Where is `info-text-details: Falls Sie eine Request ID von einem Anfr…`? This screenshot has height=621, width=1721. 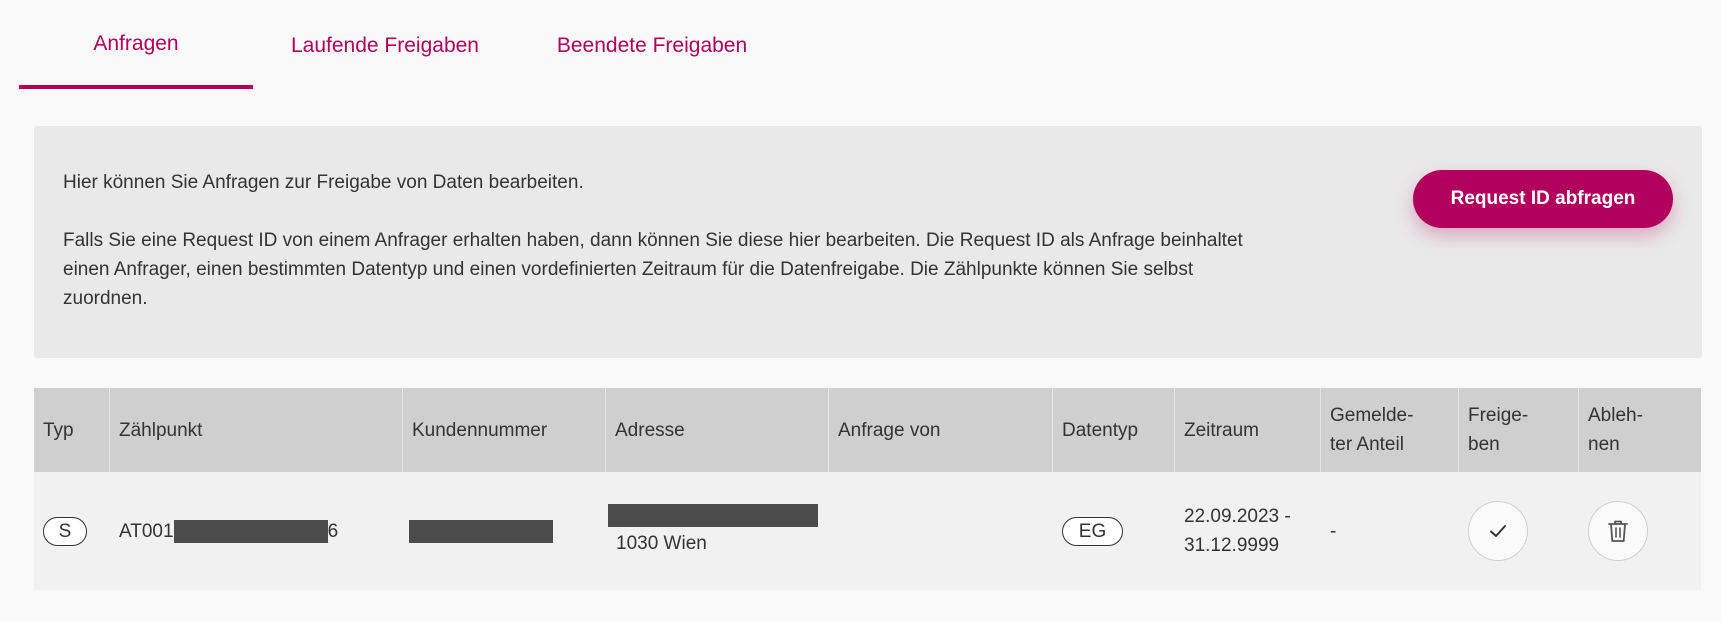
info-text-details: Falls Sie eine Request ID von einem Anfr… is located at coordinates (653, 269).